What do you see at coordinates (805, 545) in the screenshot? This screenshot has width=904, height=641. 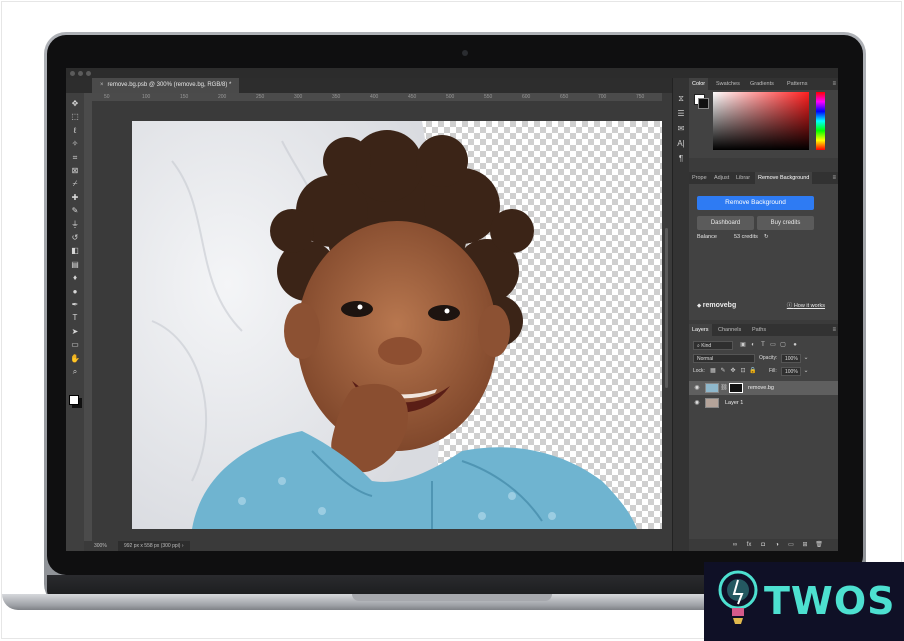 I see `new-layer-icon: ⊞` at bounding box center [805, 545].